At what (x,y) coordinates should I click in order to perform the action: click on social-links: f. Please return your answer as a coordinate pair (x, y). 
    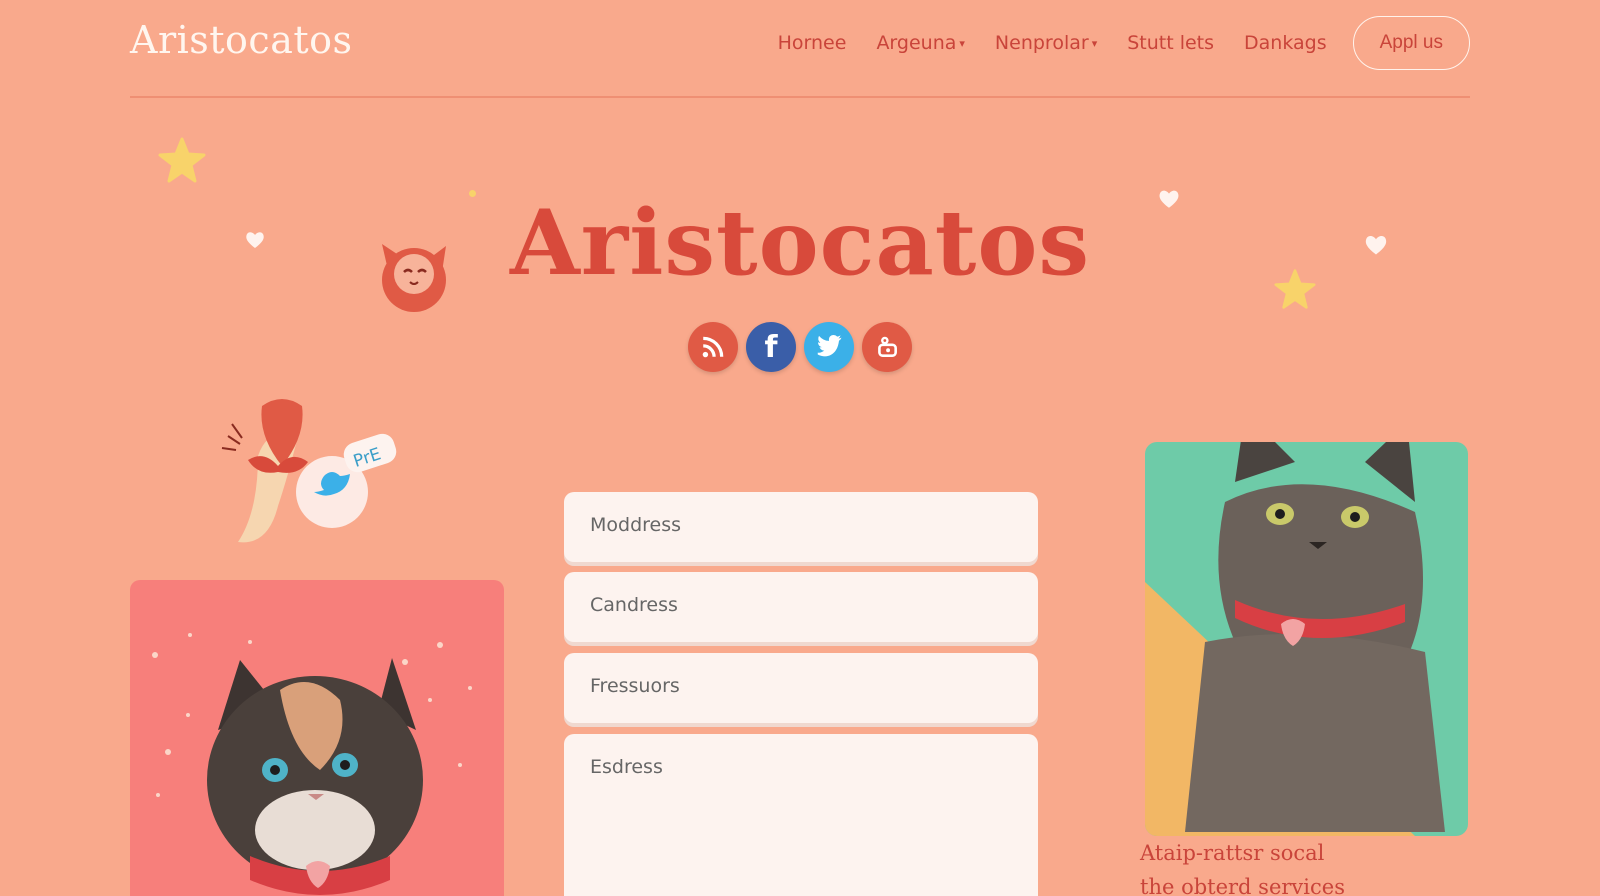
    Looking at the image, I should click on (800, 347).